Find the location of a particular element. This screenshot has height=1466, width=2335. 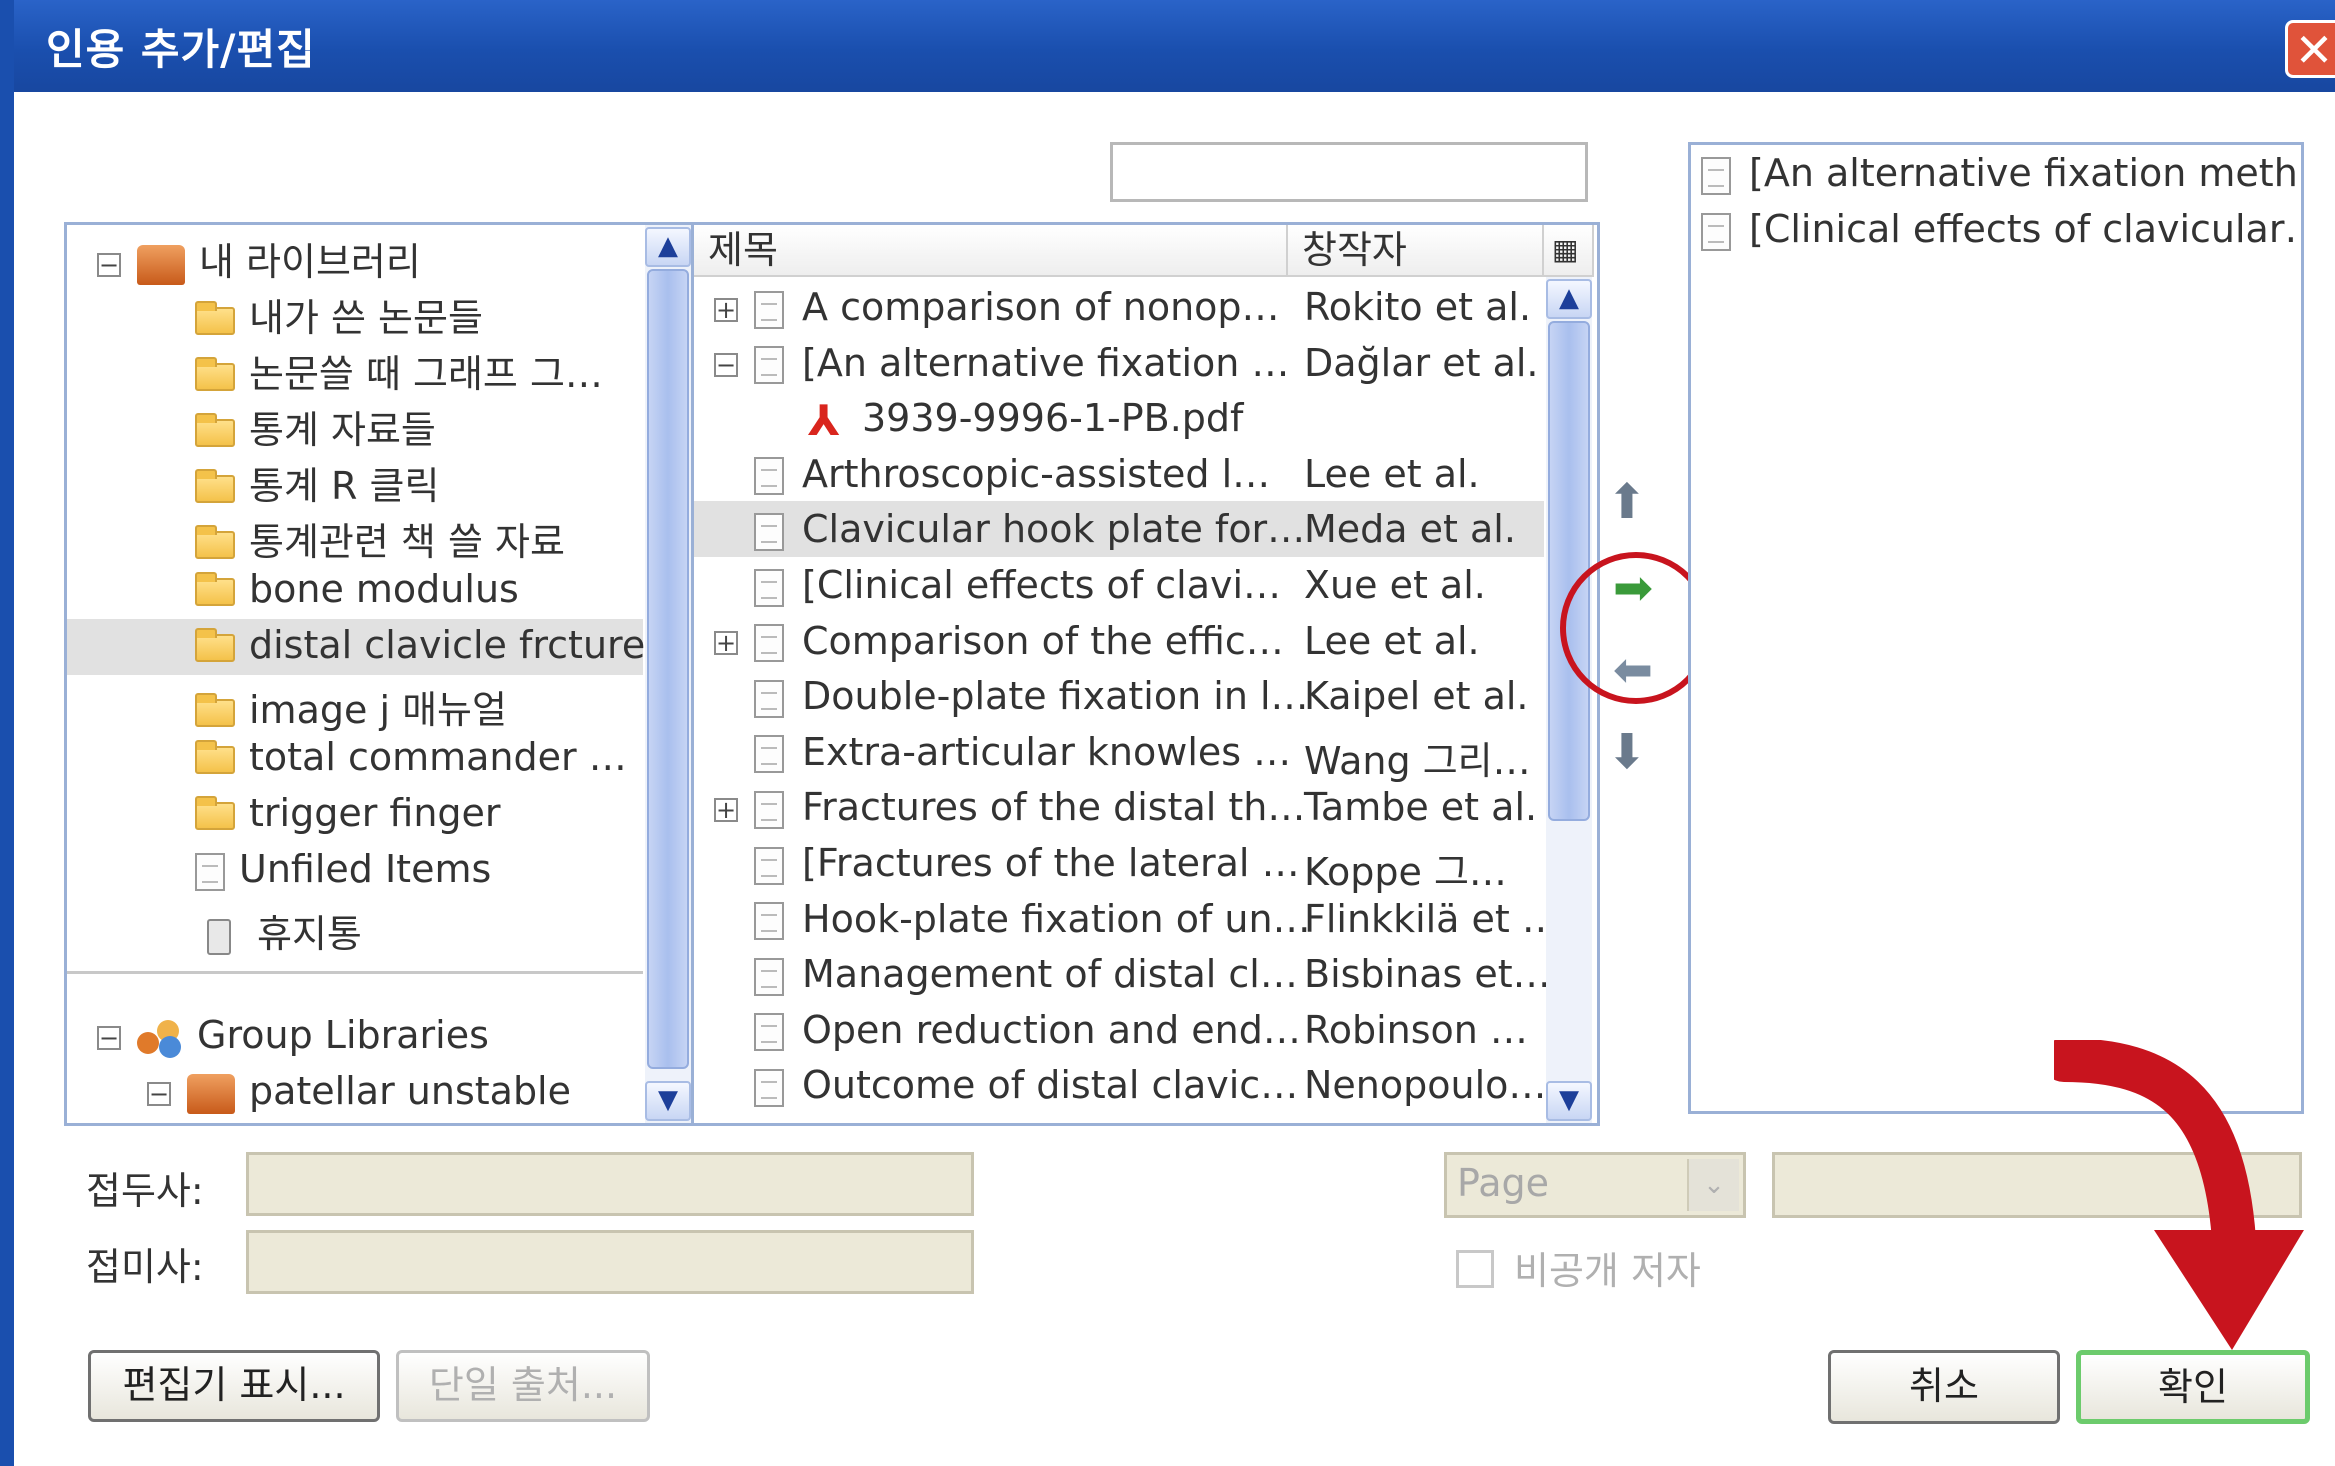

tree-item-label: 내가 쓴 논문들 is located at coordinates (366, 318).